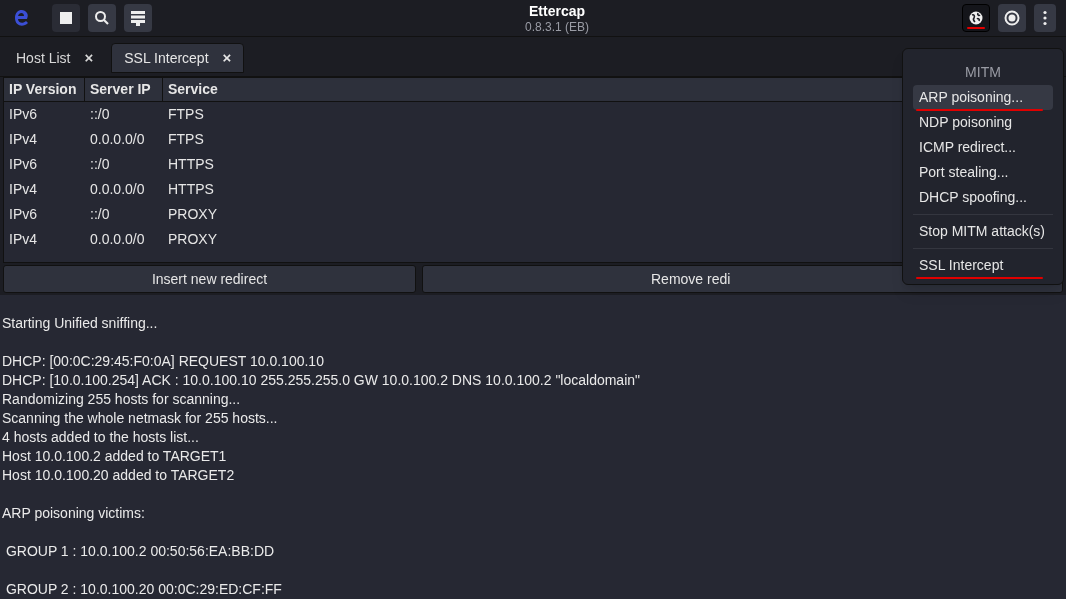 This screenshot has width=1066, height=599. Describe the element at coordinates (163, 361) in the screenshot. I see `log-line: DHCP: [00:0C:29:45:F0:0A] REQUEST 10.0.100.10` at that location.